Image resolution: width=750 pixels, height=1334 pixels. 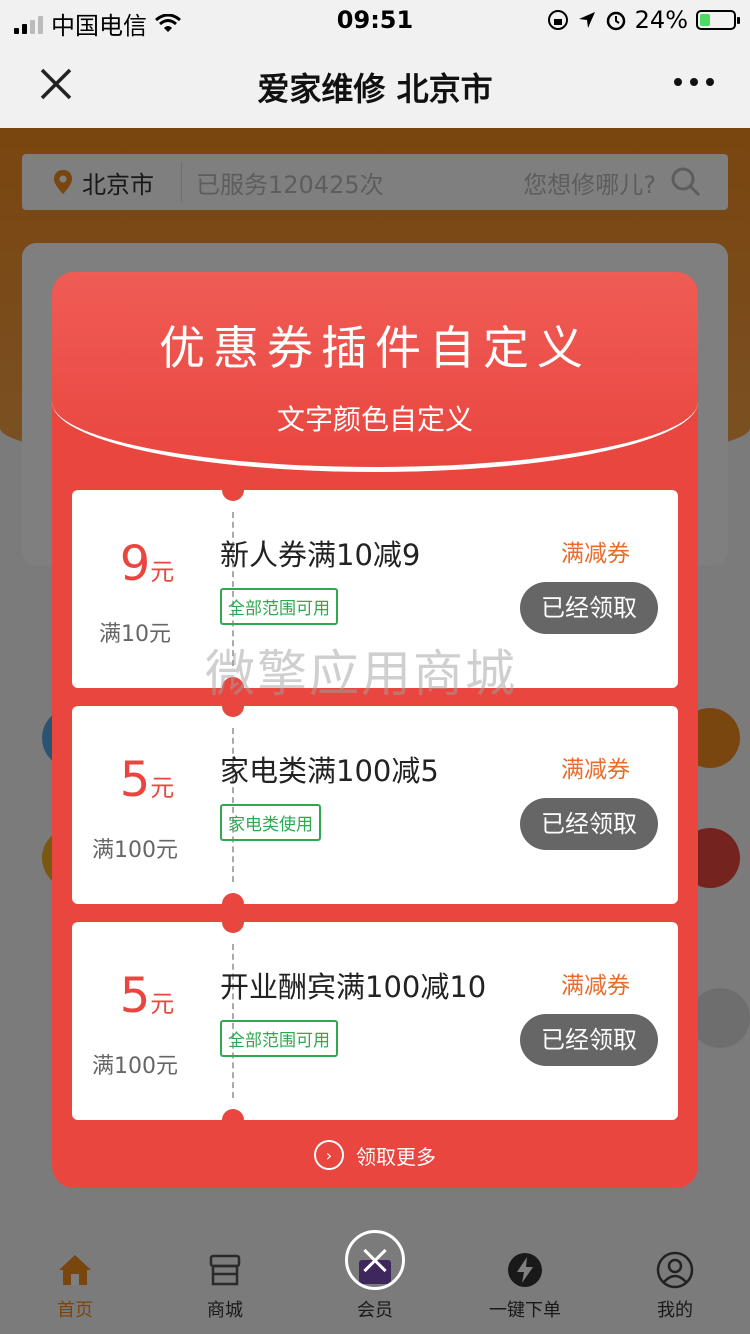 I want to click on modal-subtitle: 文字颜色自定义, so click(x=374, y=419).